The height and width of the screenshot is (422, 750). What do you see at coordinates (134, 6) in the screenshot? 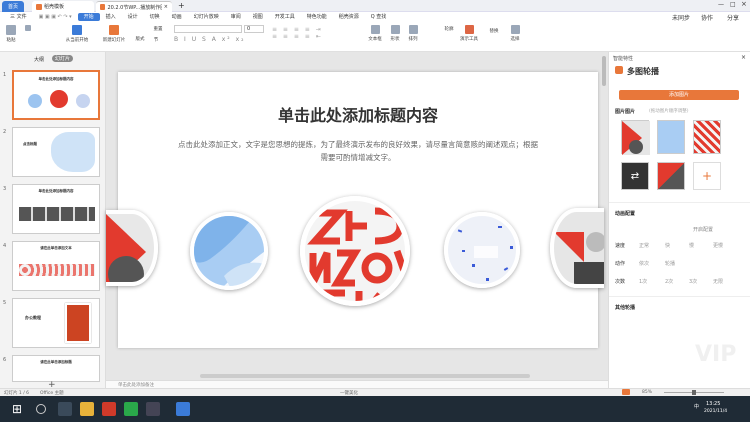
I see `tab-document: 20.2.0节WP...播放制作图文说明 ×` at bounding box center [134, 6].